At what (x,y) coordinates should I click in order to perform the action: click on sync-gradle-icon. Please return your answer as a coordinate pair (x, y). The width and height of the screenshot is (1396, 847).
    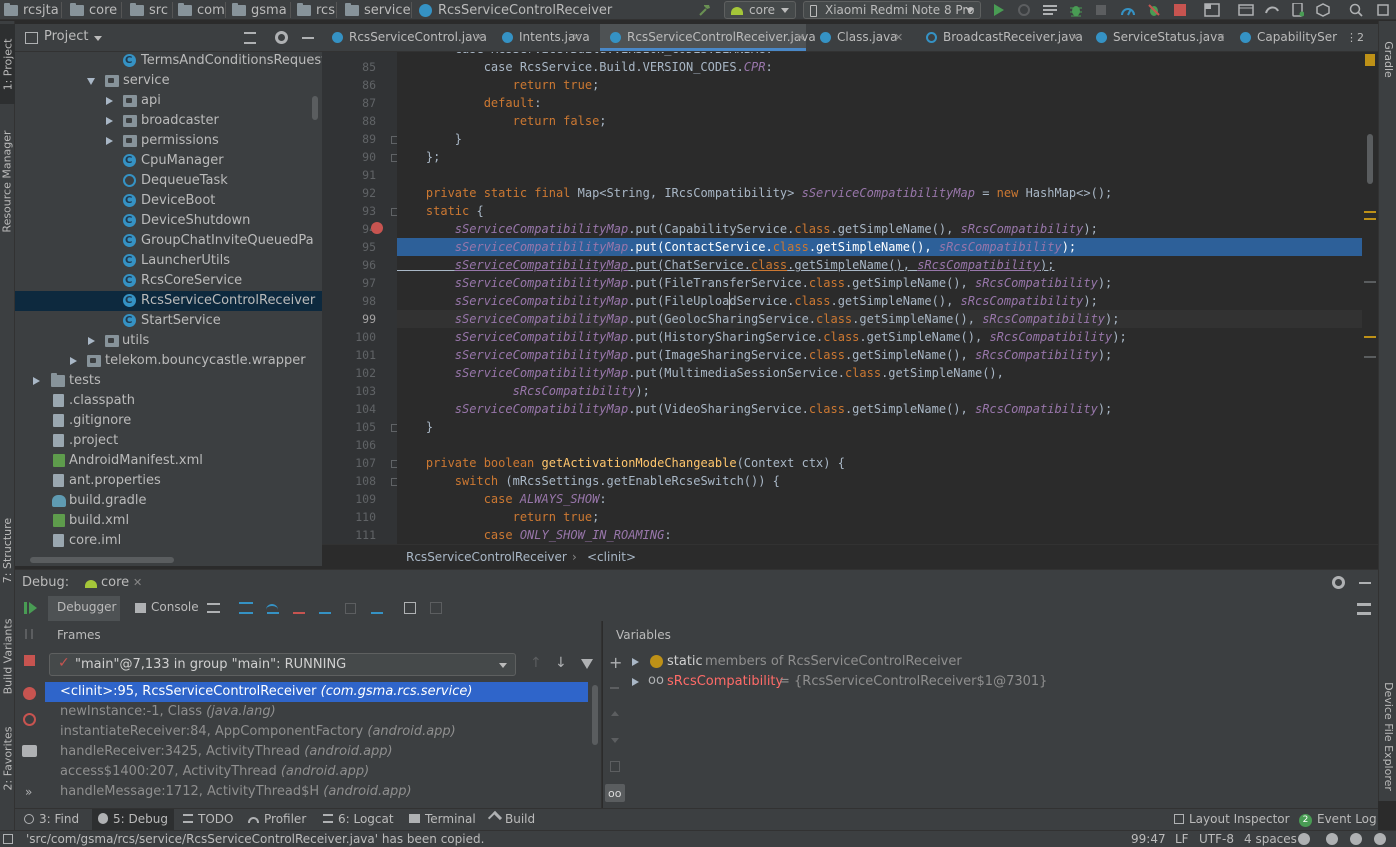
    Looking at the image, I should click on (1272, 10).